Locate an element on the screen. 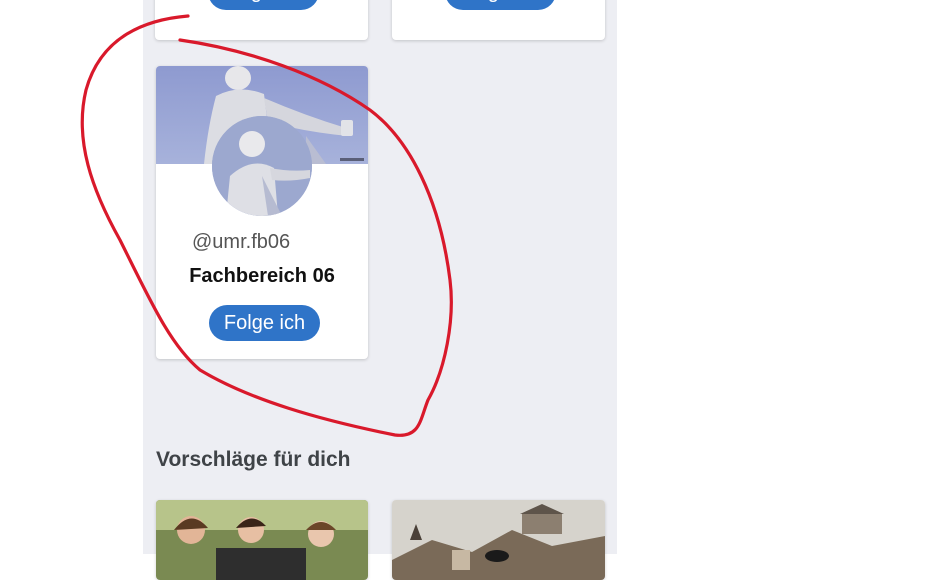 The width and height of the screenshot is (944, 580). town-photo-image is located at coordinates (498, 540).